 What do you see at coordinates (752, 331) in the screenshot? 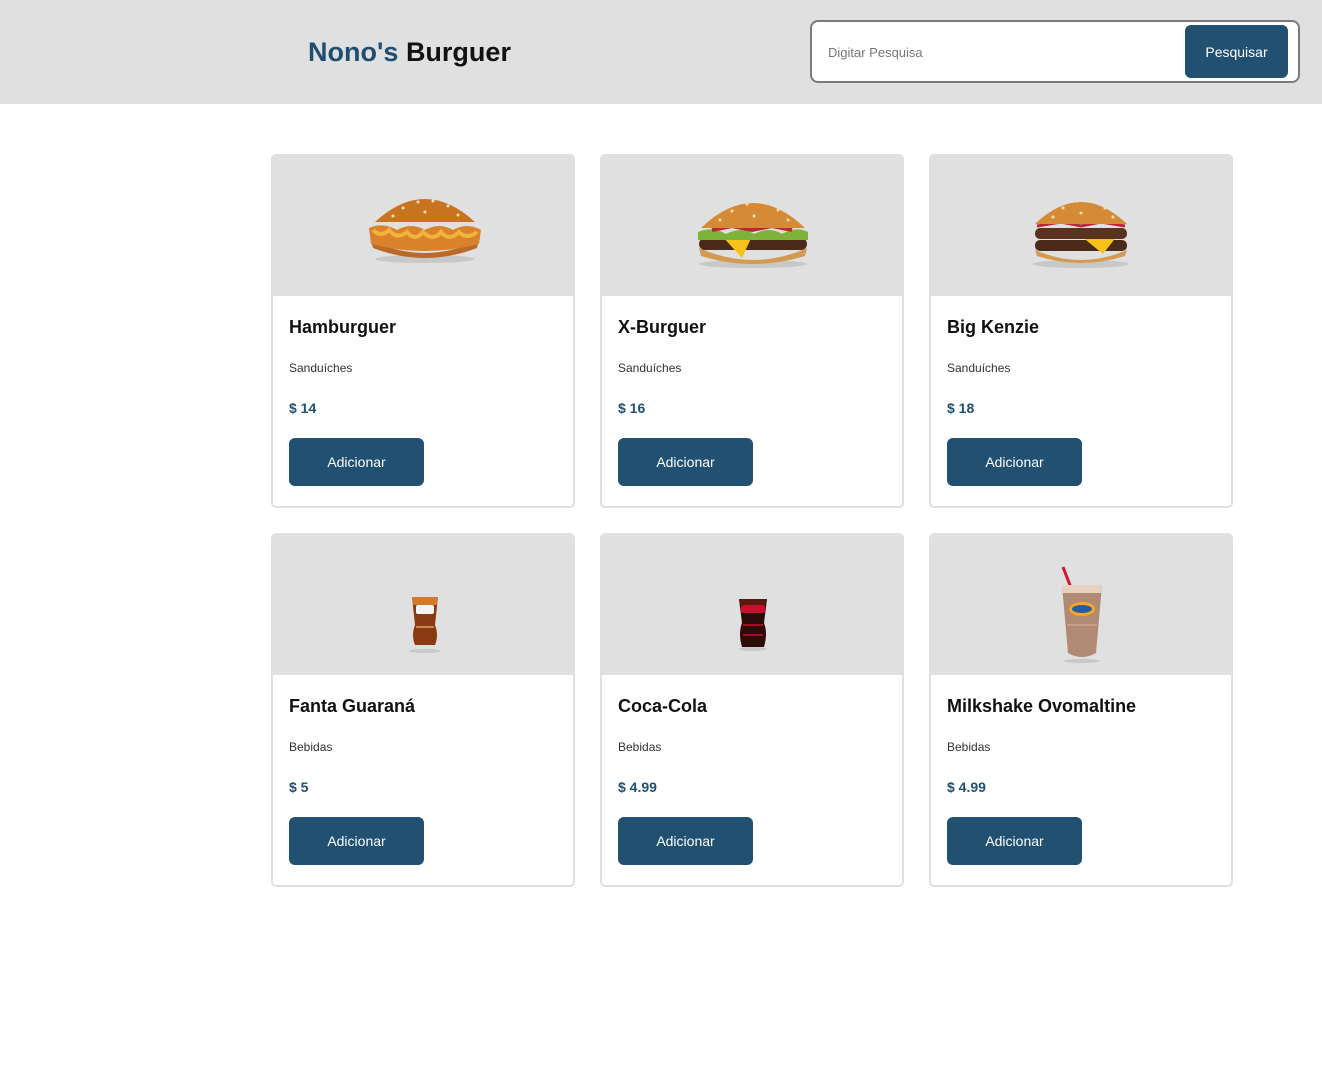
I see `product-card: X-Burguer Sanduíches $ 16 Adicionar` at bounding box center [752, 331].